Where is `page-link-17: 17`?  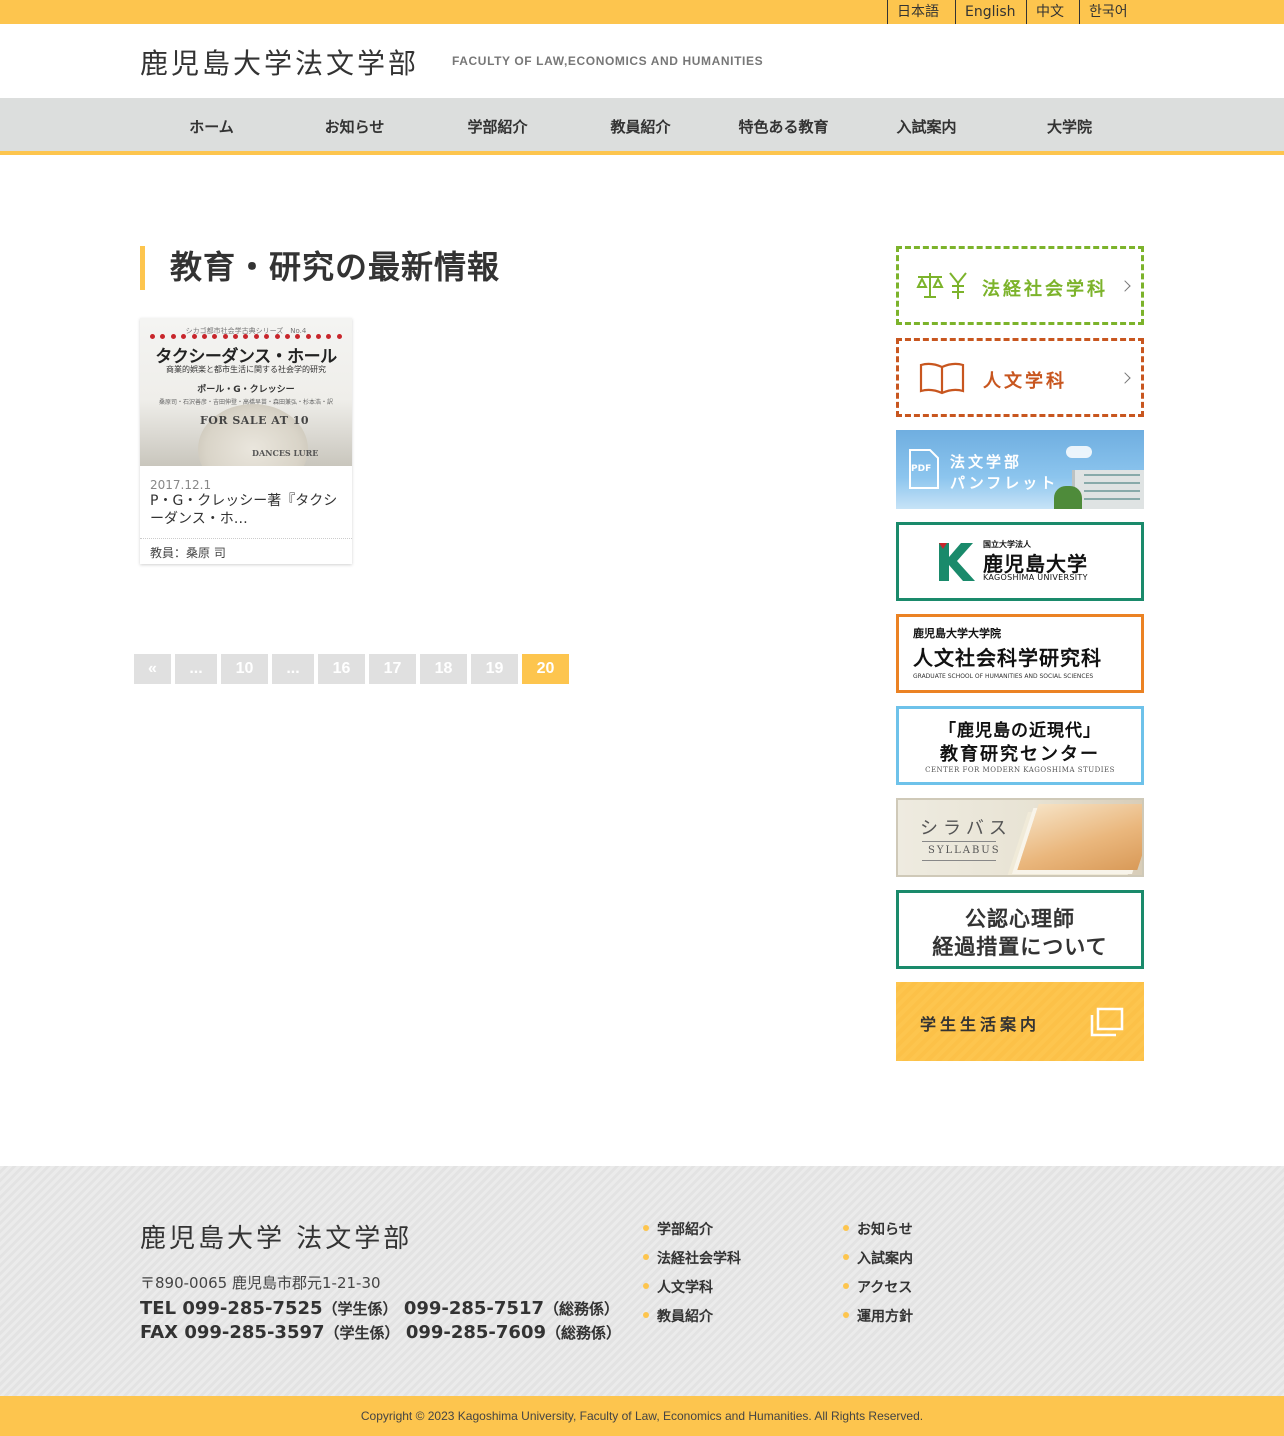 page-link-17: 17 is located at coordinates (392, 669).